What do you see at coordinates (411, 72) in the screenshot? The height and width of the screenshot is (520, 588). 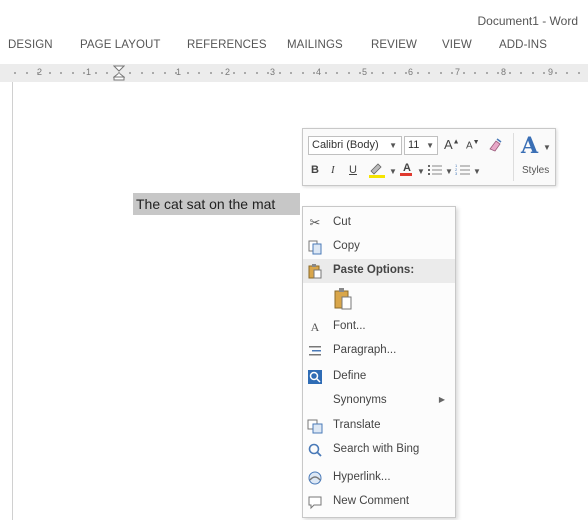 I see `ruler-label: 6` at bounding box center [411, 72].